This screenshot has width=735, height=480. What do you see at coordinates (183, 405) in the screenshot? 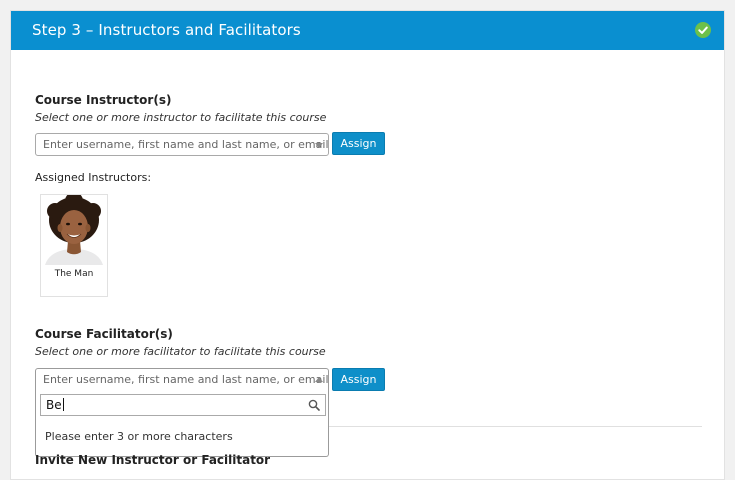
I see `facilitator-search-input: Be` at bounding box center [183, 405].